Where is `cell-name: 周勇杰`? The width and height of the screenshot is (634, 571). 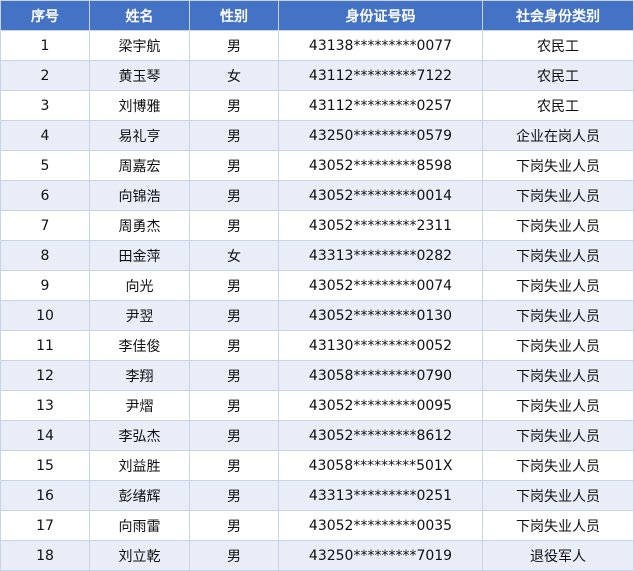
cell-name: 周勇杰 is located at coordinates (139, 225).